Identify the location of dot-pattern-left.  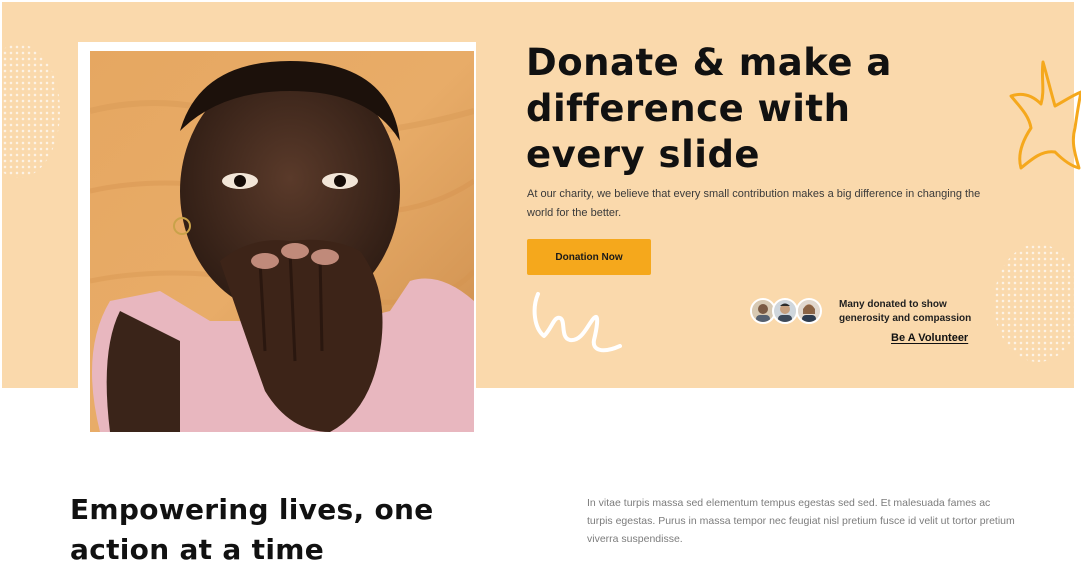
(31, 111).